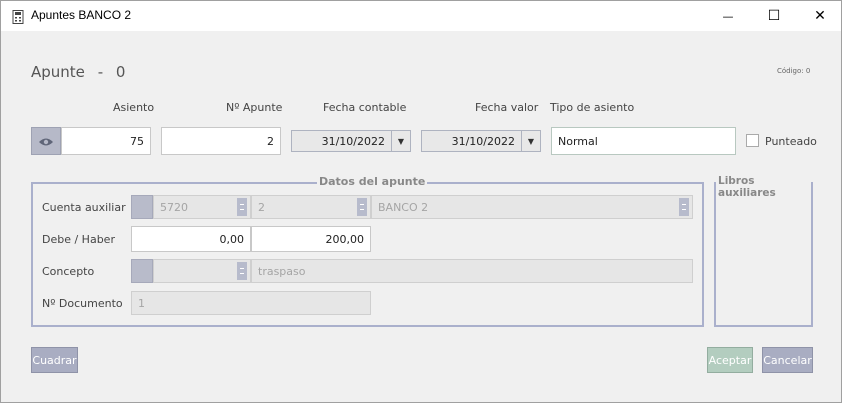 This screenshot has width=842, height=403. What do you see at coordinates (345, 239) in the screenshot?
I see `haber-value: 200,00` at bounding box center [345, 239].